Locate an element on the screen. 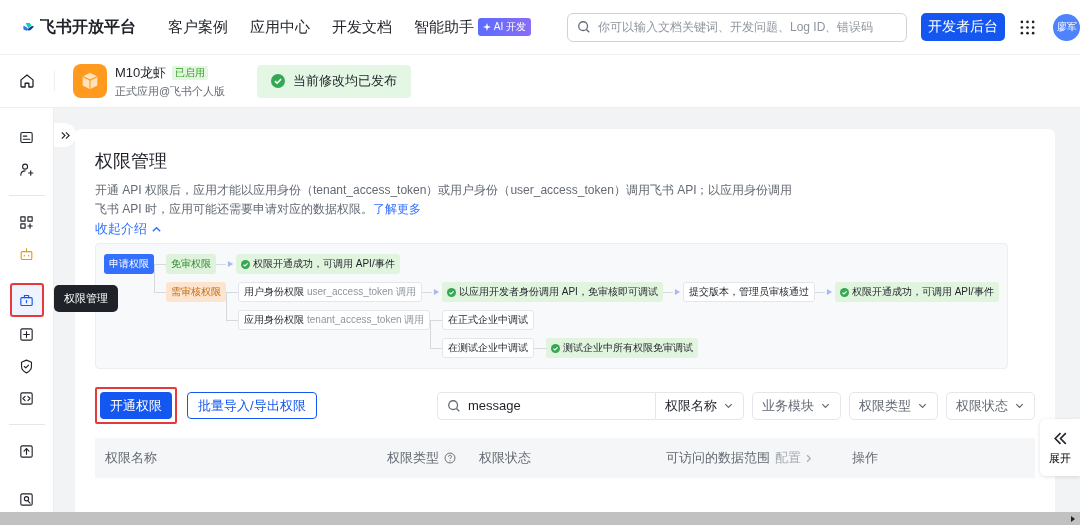 The width and height of the screenshot is (1080, 525). user-avatar: 廖军 is located at coordinates (1066, 27).